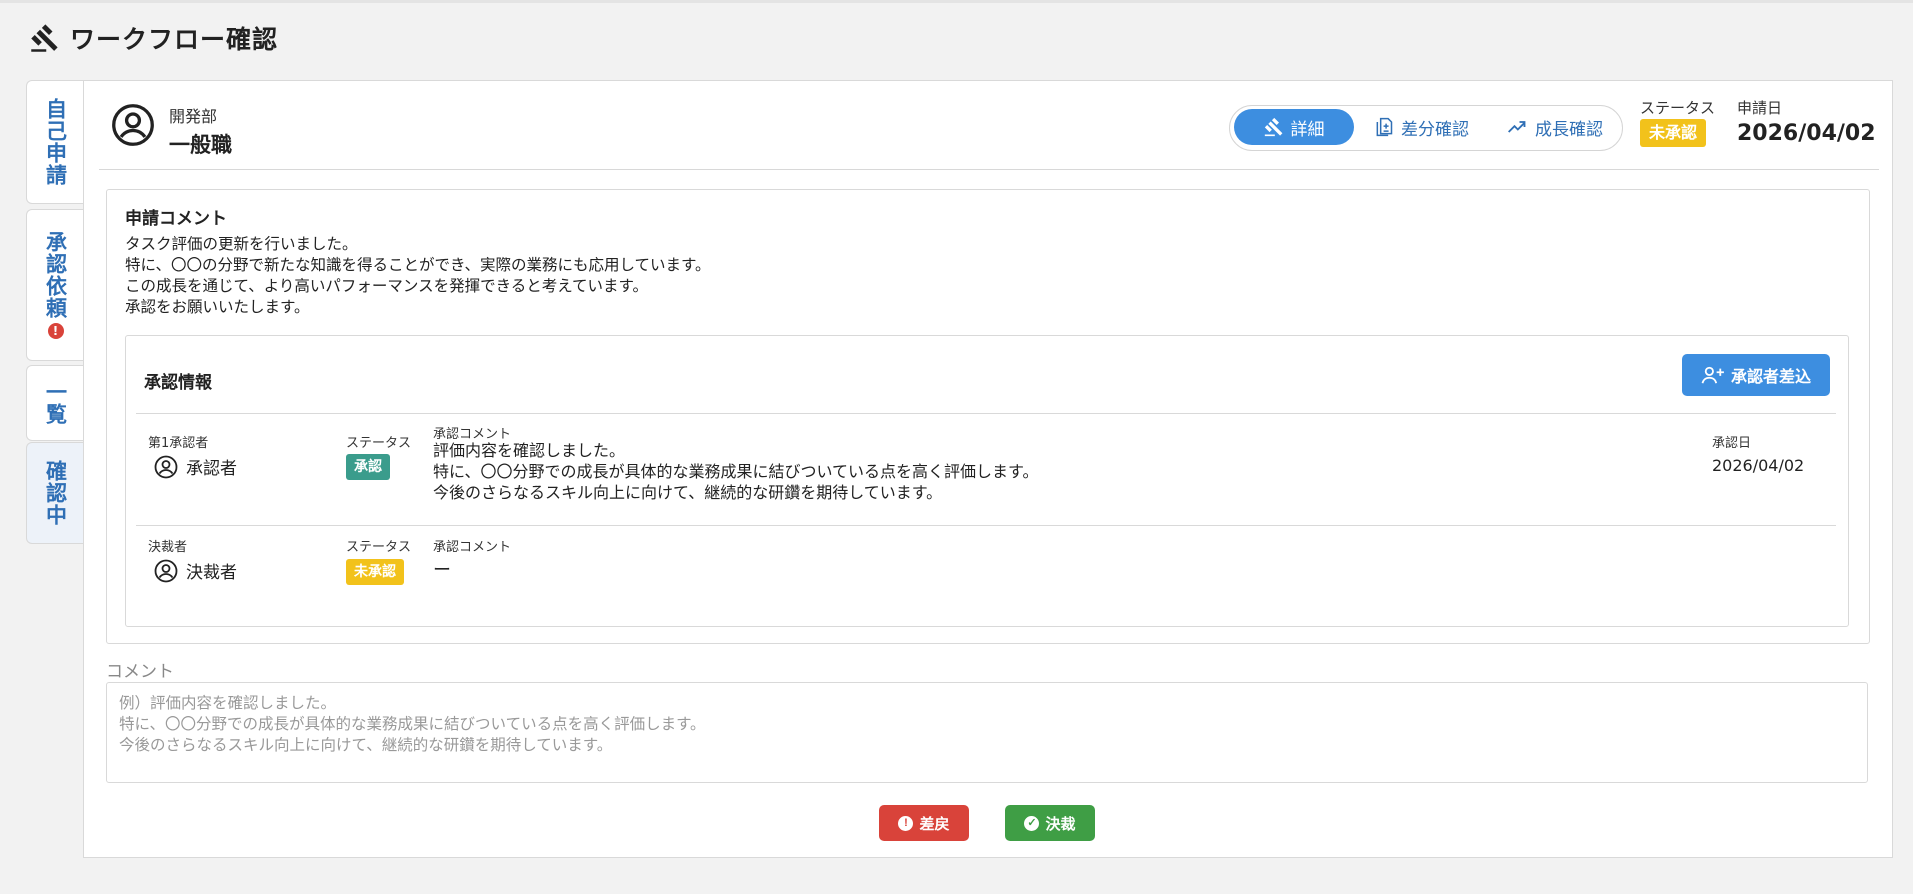 The image size is (1913, 894). Describe the element at coordinates (934, 824) in the screenshot. I see `reject-label: 差戻` at that location.